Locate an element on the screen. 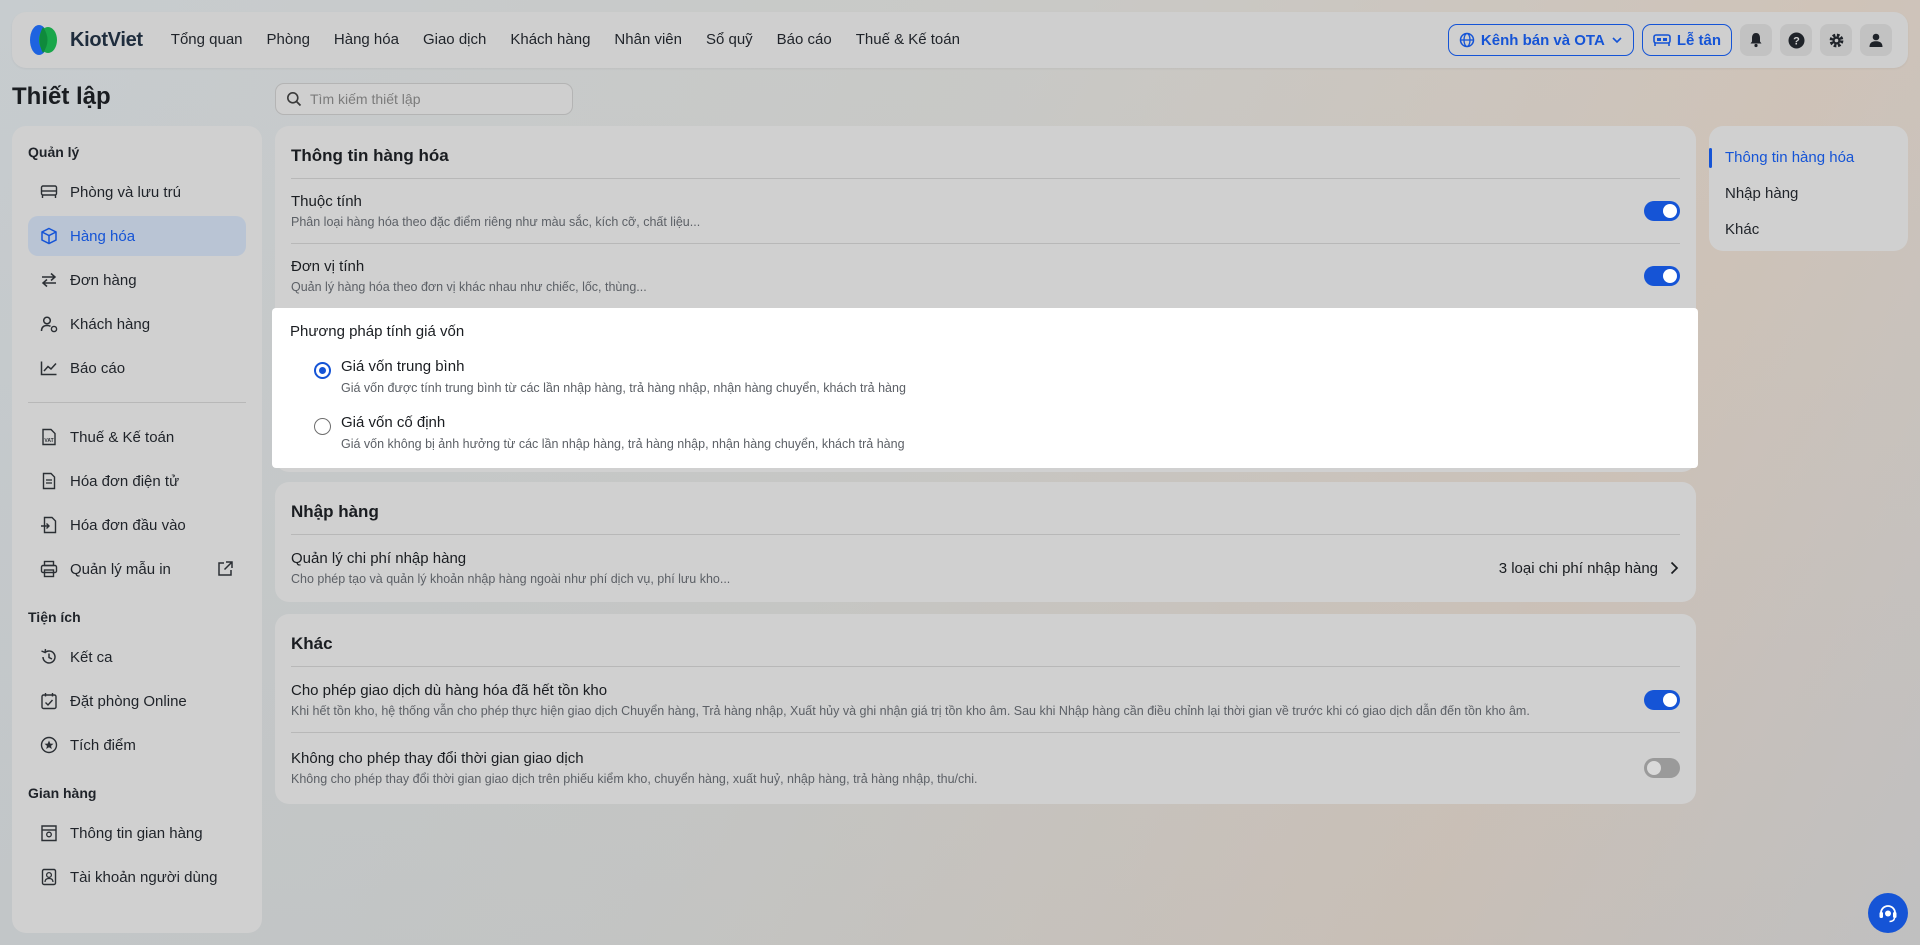 This screenshot has height=945, width=1920. sidebar-item-customers: Khách hàng is located at coordinates (137, 324).